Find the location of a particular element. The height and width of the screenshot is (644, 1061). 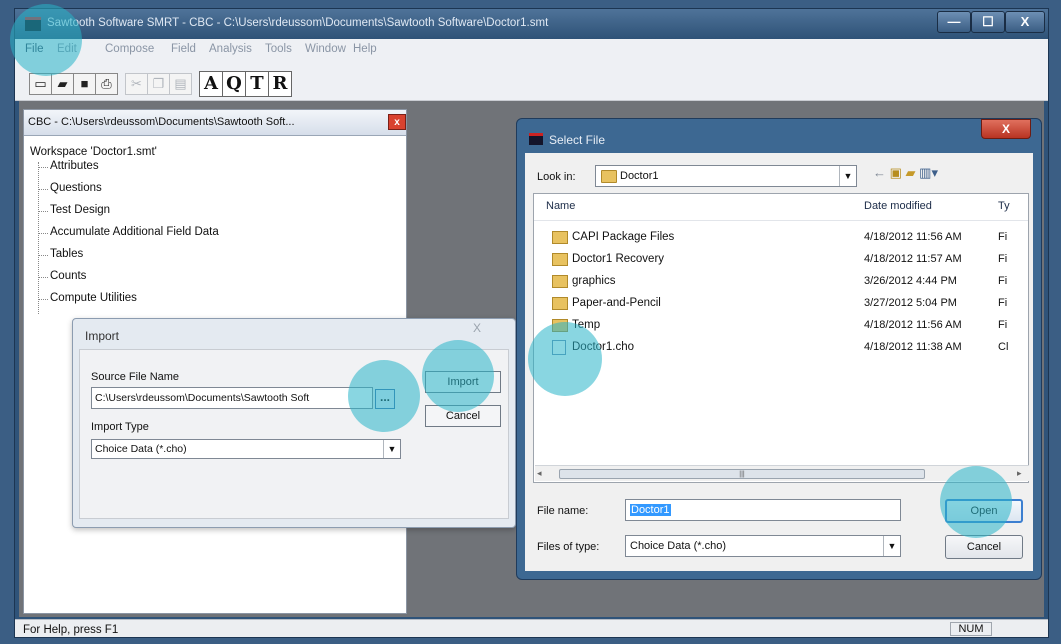

import-cancel-button: Cancel is located at coordinates (463, 416).